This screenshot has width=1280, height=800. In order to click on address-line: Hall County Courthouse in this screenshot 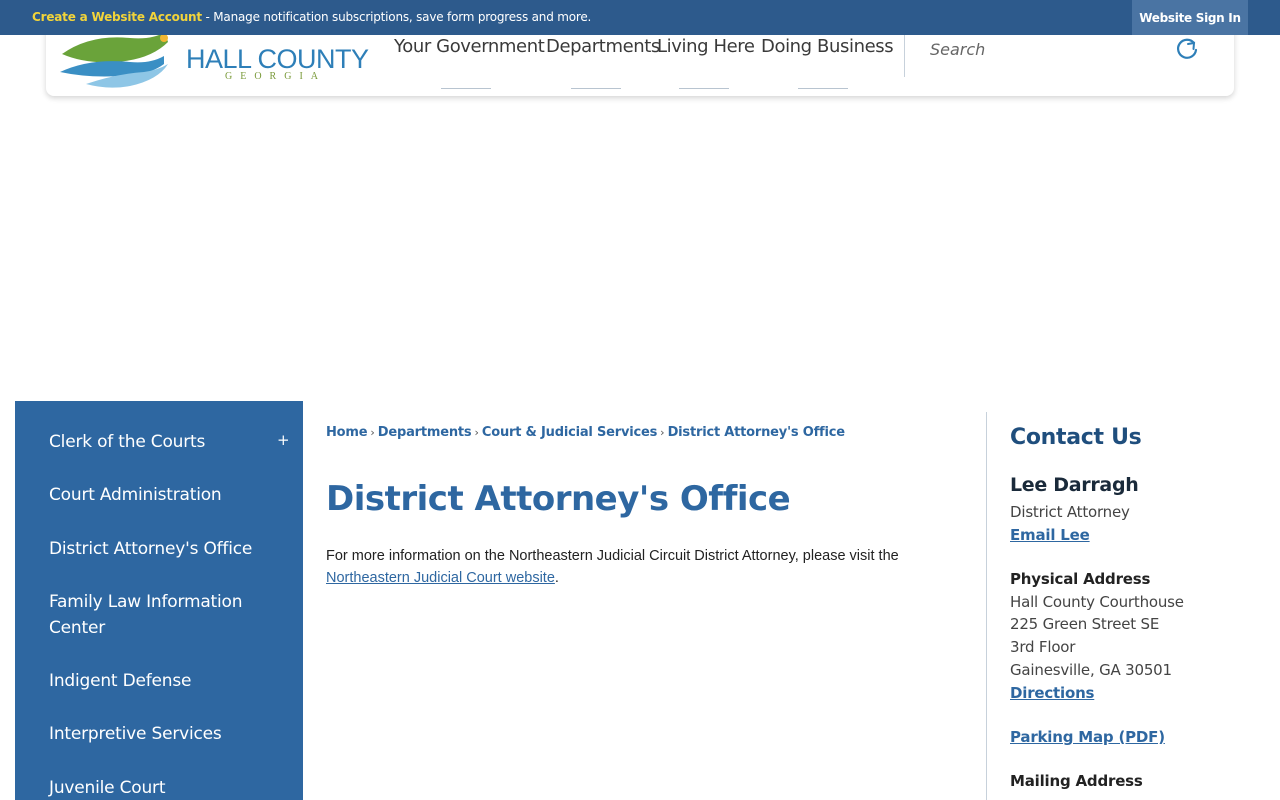, I will do `click(1097, 602)`.